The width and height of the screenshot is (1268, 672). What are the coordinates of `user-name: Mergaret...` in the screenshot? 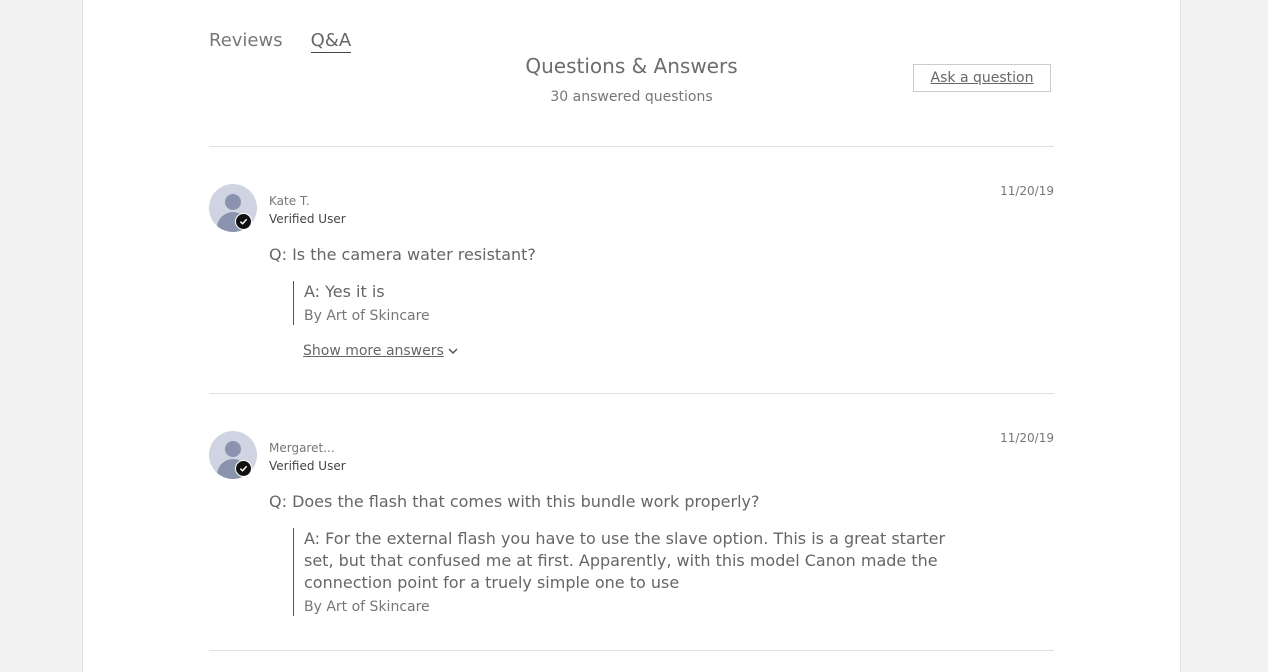 It's located at (302, 448).